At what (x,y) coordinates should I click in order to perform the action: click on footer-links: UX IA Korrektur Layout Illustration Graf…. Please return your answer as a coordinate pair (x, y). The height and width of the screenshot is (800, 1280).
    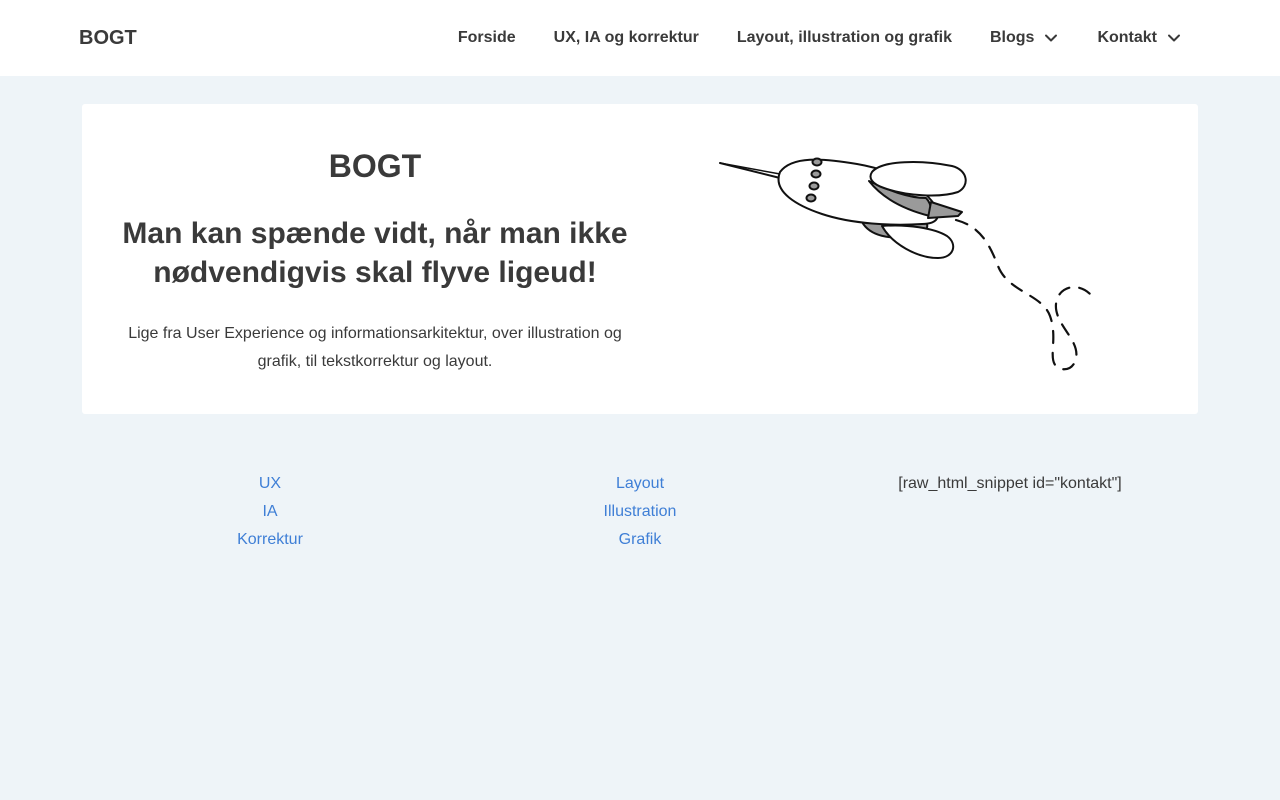
    Looking at the image, I should click on (640, 512).